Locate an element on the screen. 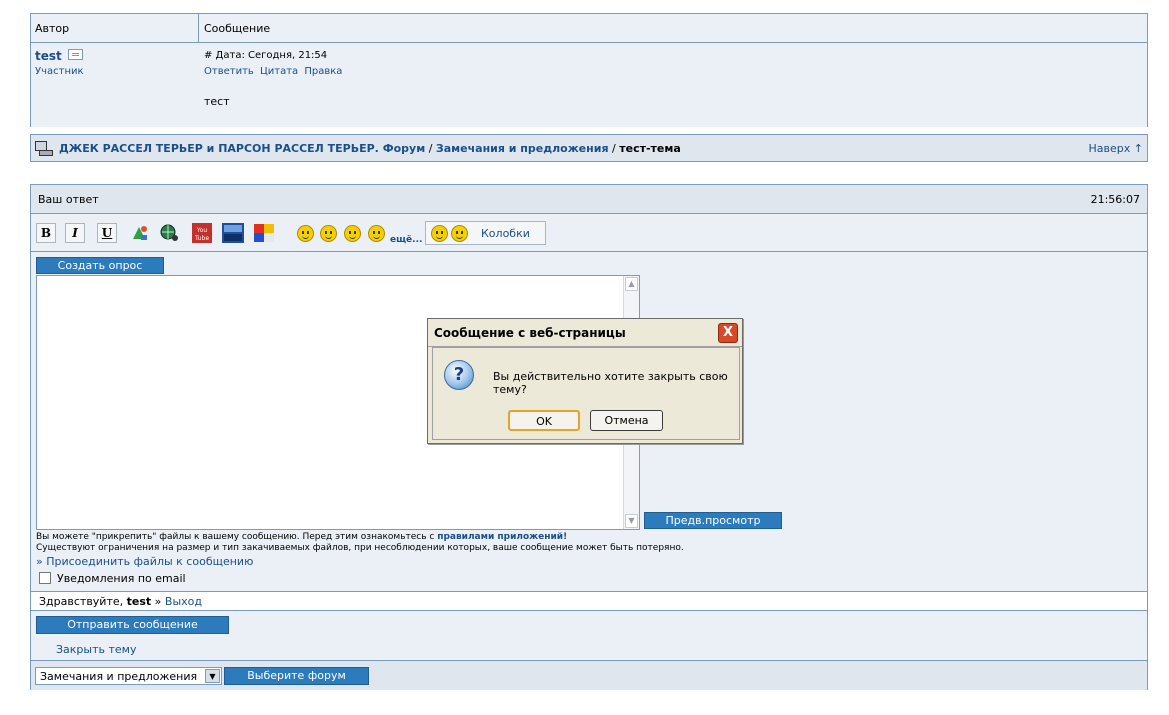  svg-text: Tube is located at coordinates (201, 238).